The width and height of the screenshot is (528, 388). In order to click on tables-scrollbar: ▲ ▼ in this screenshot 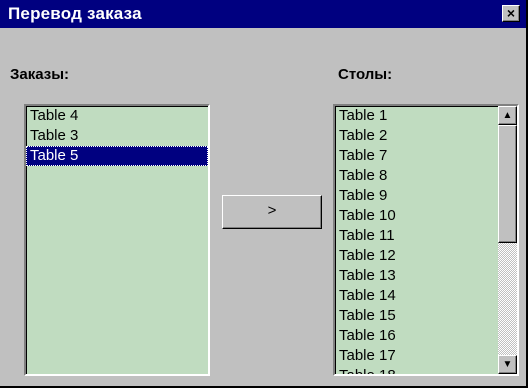, I will do `click(507, 240)`.